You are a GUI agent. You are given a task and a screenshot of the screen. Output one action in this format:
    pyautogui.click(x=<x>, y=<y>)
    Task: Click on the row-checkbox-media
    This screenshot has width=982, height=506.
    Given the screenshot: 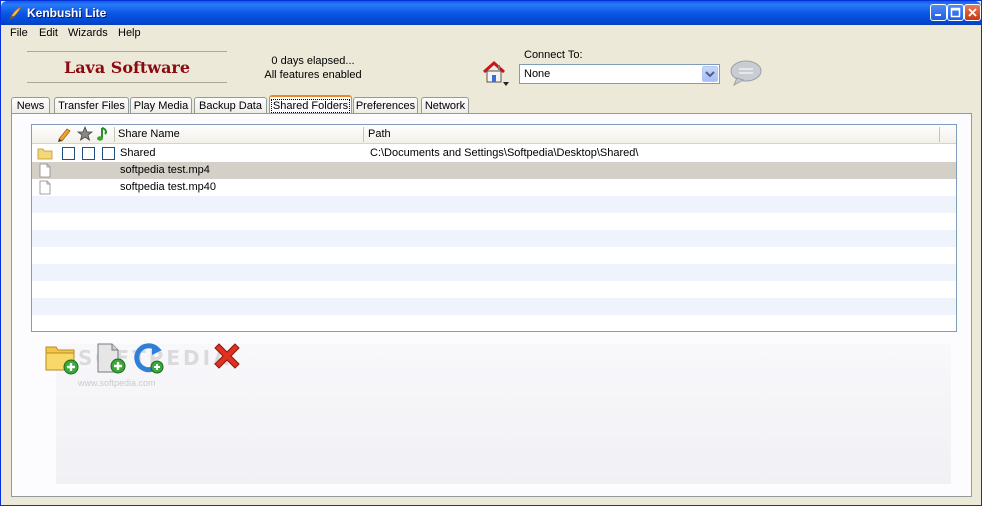 What is the action you would take?
    pyautogui.click(x=108, y=153)
    